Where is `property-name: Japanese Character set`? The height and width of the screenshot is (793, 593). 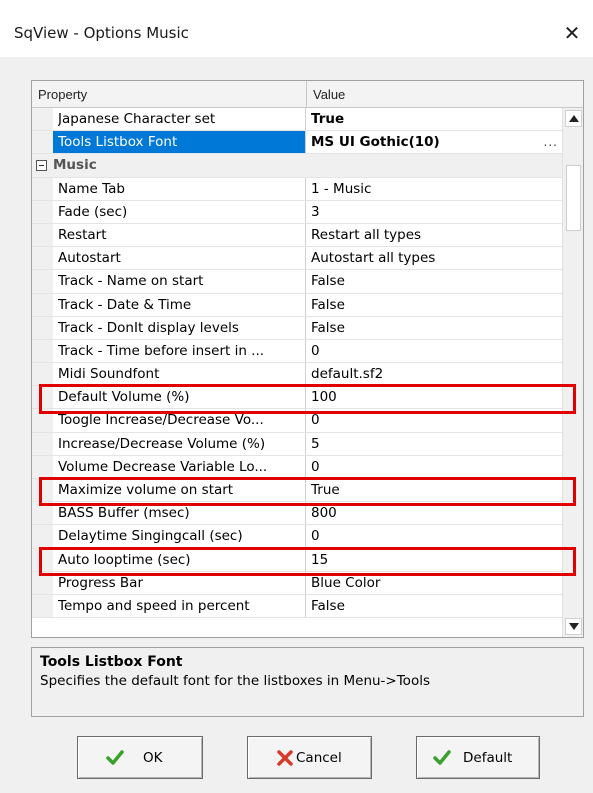
property-name: Japanese Character set is located at coordinates (137, 119).